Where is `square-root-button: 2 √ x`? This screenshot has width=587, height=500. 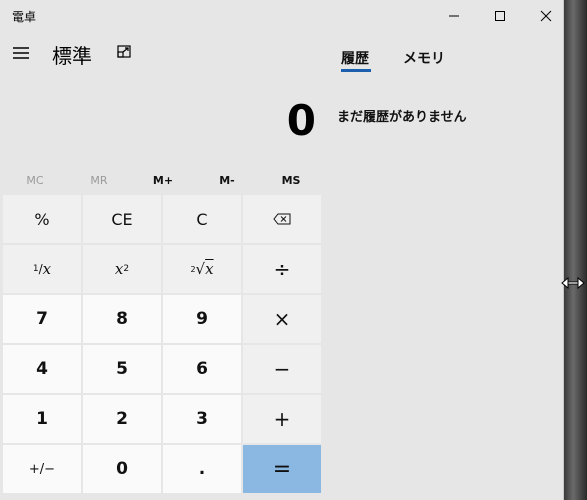
square-root-button: 2 √ x is located at coordinates (202, 269).